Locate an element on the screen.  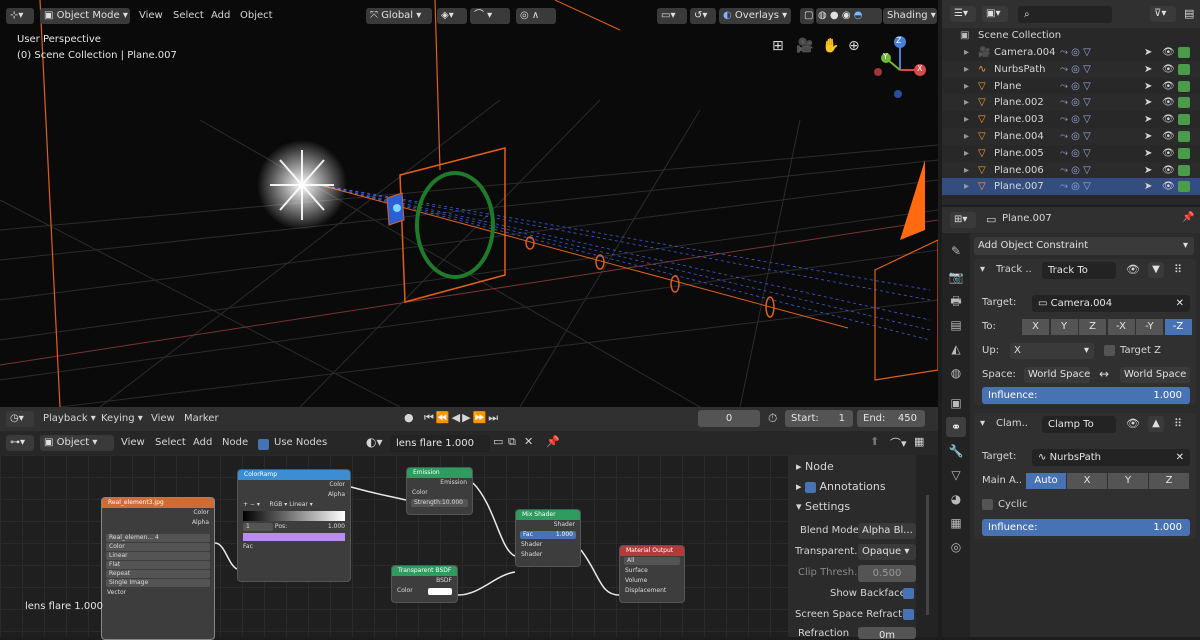
proportional-edit-toggle: ◎ ∧ is located at coordinates (536, 16).